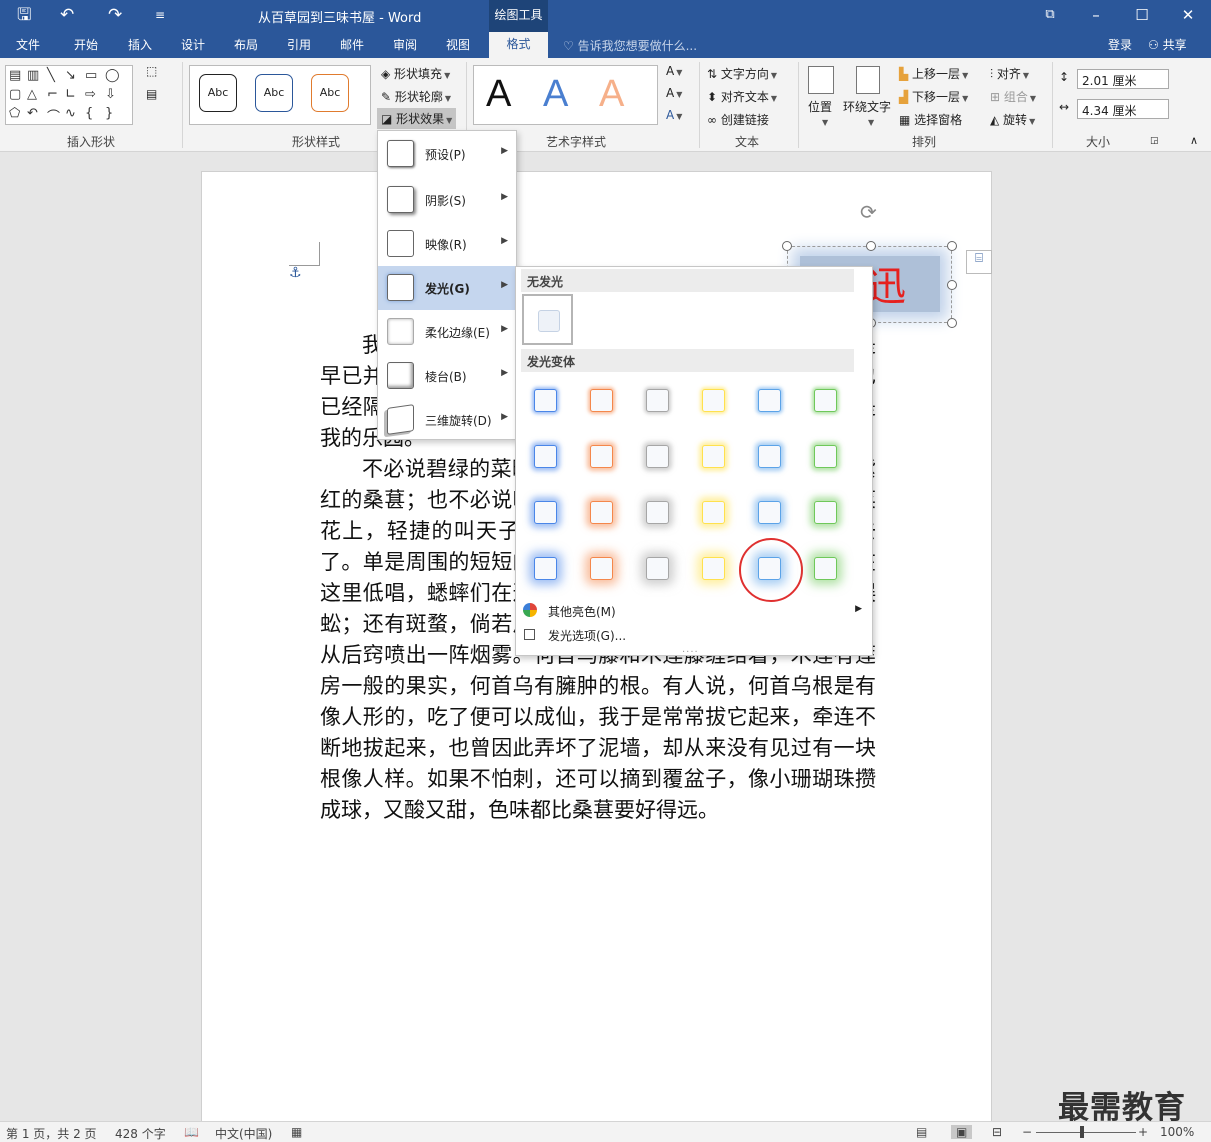 The image size is (1211, 1142). Describe the element at coordinates (1082, 1132) in the screenshot. I see `zoom-slider-thumb` at that location.